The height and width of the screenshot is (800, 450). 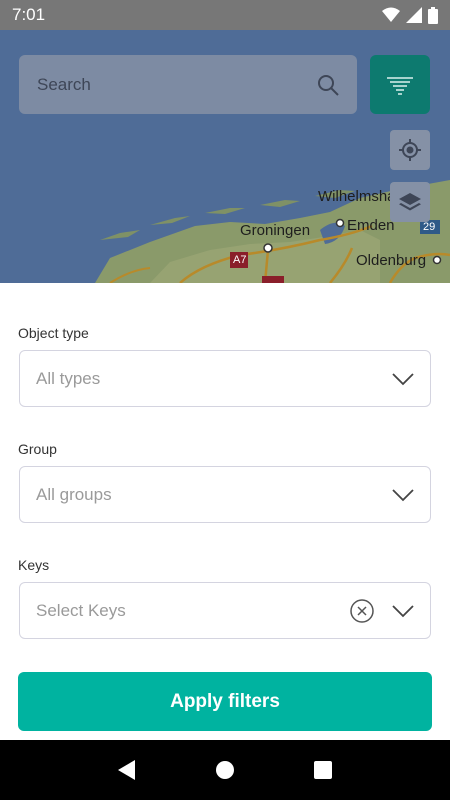 I want to click on apply-filters-button: Apply filters, so click(x=225, y=701).